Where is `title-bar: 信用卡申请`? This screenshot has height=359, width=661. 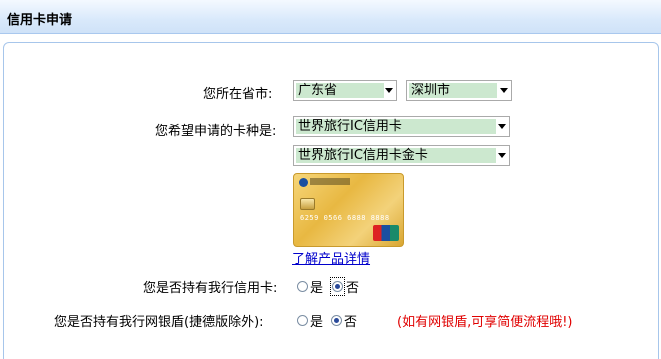 title-bar: 信用卡申请 is located at coordinates (330, 17).